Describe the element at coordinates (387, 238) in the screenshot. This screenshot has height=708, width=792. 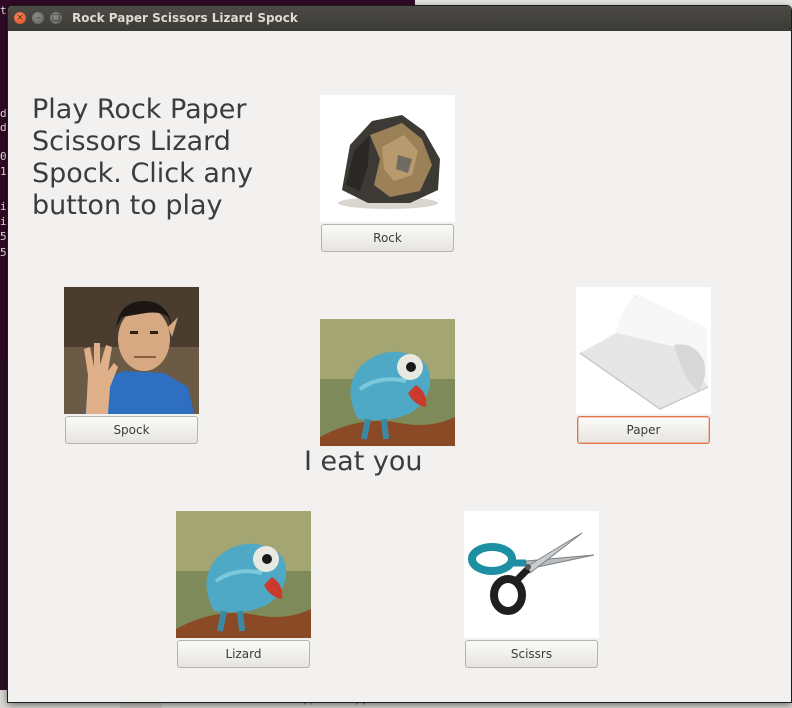
I see `rock-button: Rock` at that location.